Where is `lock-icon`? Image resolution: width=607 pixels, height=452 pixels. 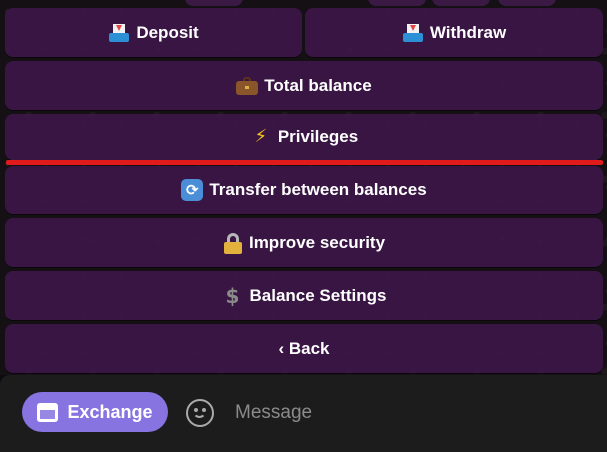
lock-icon is located at coordinates (233, 243).